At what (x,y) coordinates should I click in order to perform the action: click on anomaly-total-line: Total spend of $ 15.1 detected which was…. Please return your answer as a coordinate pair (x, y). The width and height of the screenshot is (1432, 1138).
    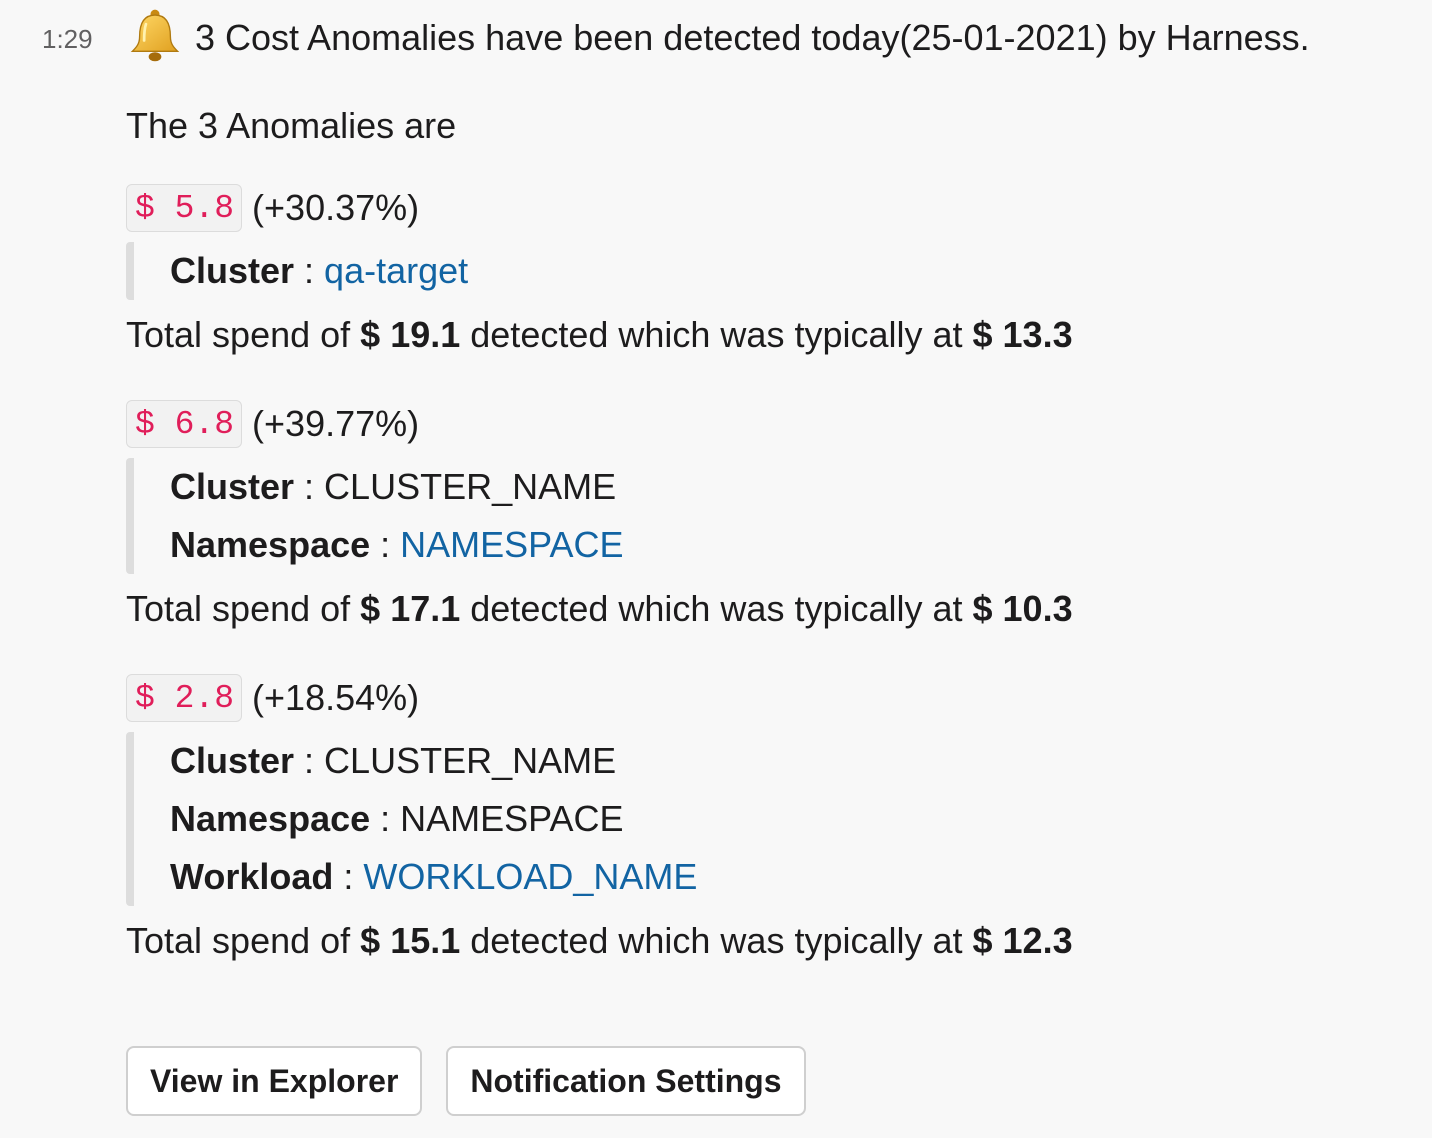
    Looking at the image, I should click on (771, 941).